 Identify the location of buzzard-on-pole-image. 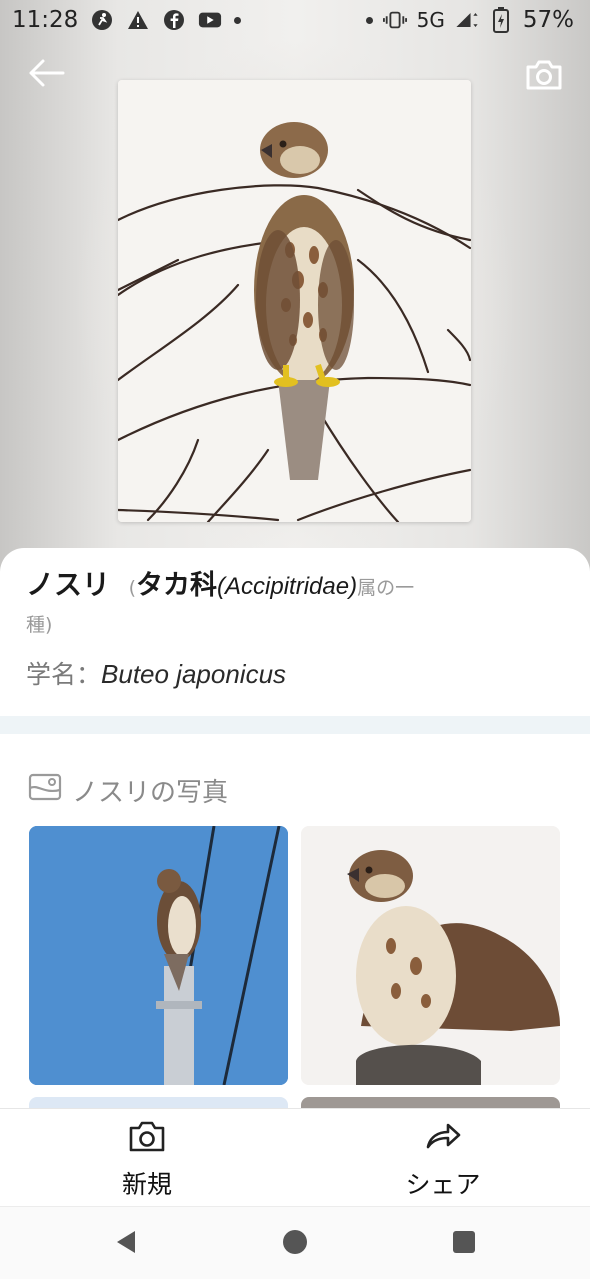
(158, 955).